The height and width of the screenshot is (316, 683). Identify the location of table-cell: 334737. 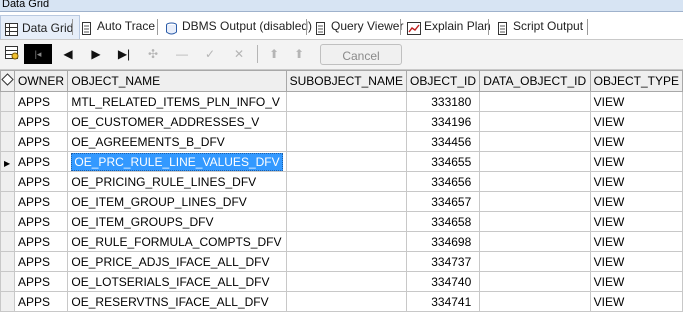
(443, 261).